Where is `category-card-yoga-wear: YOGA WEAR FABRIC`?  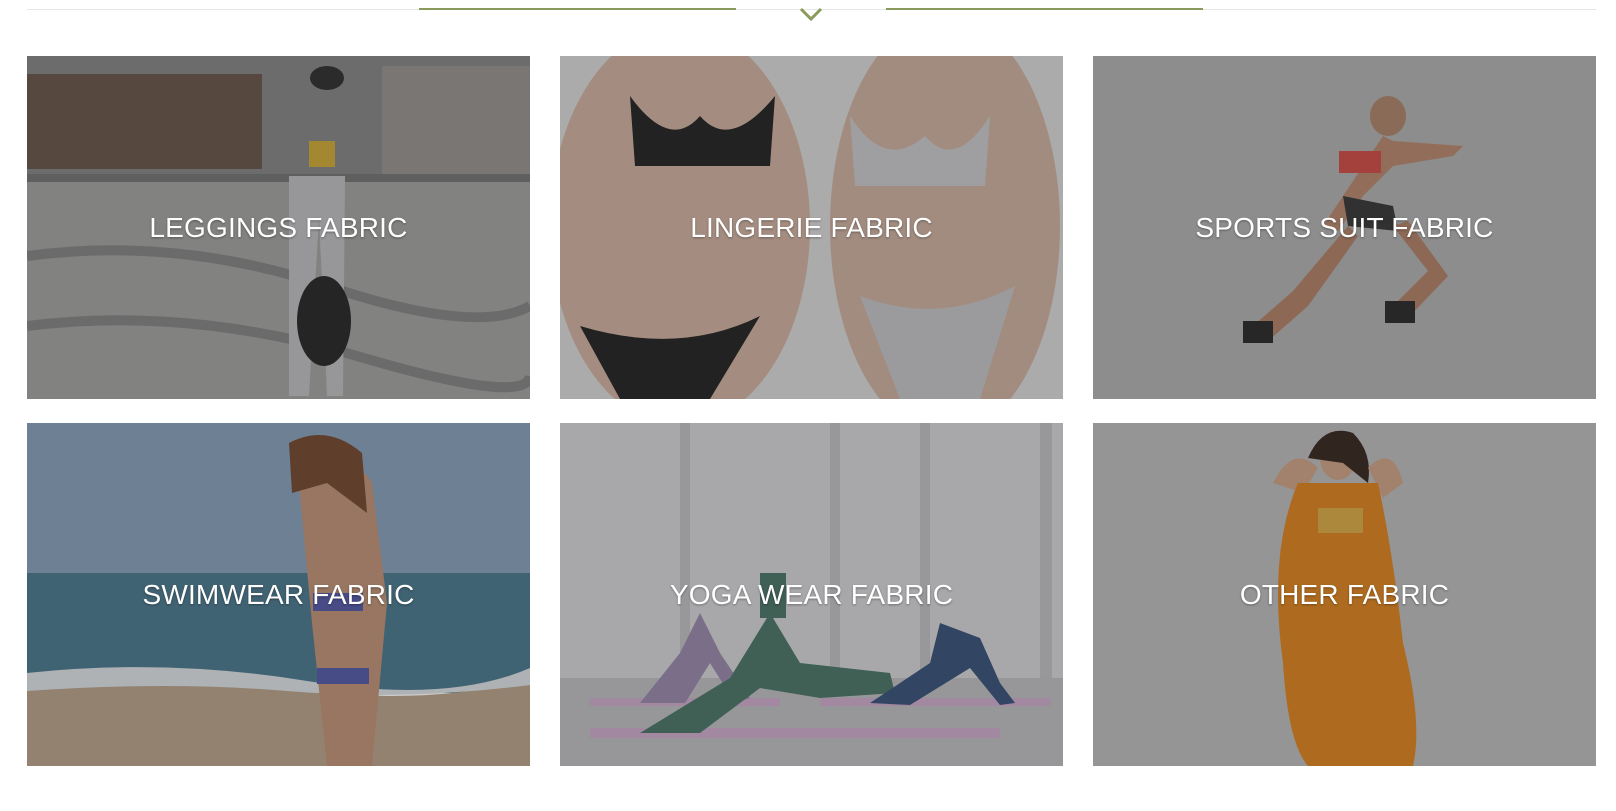 category-card-yoga-wear: YOGA WEAR FABRIC is located at coordinates (811, 594).